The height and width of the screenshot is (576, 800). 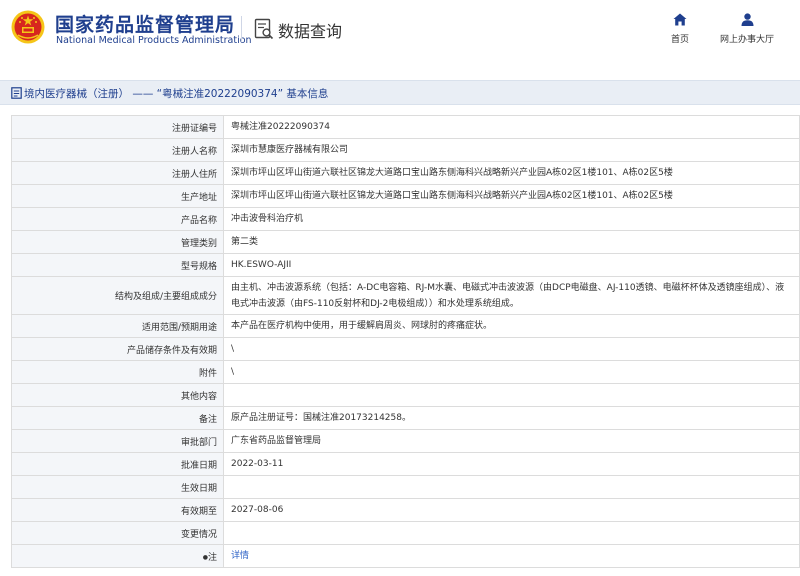 What do you see at coordinates (747, 19) in the screenshot?
I see `user-icon` at bounding box center [747, 19].